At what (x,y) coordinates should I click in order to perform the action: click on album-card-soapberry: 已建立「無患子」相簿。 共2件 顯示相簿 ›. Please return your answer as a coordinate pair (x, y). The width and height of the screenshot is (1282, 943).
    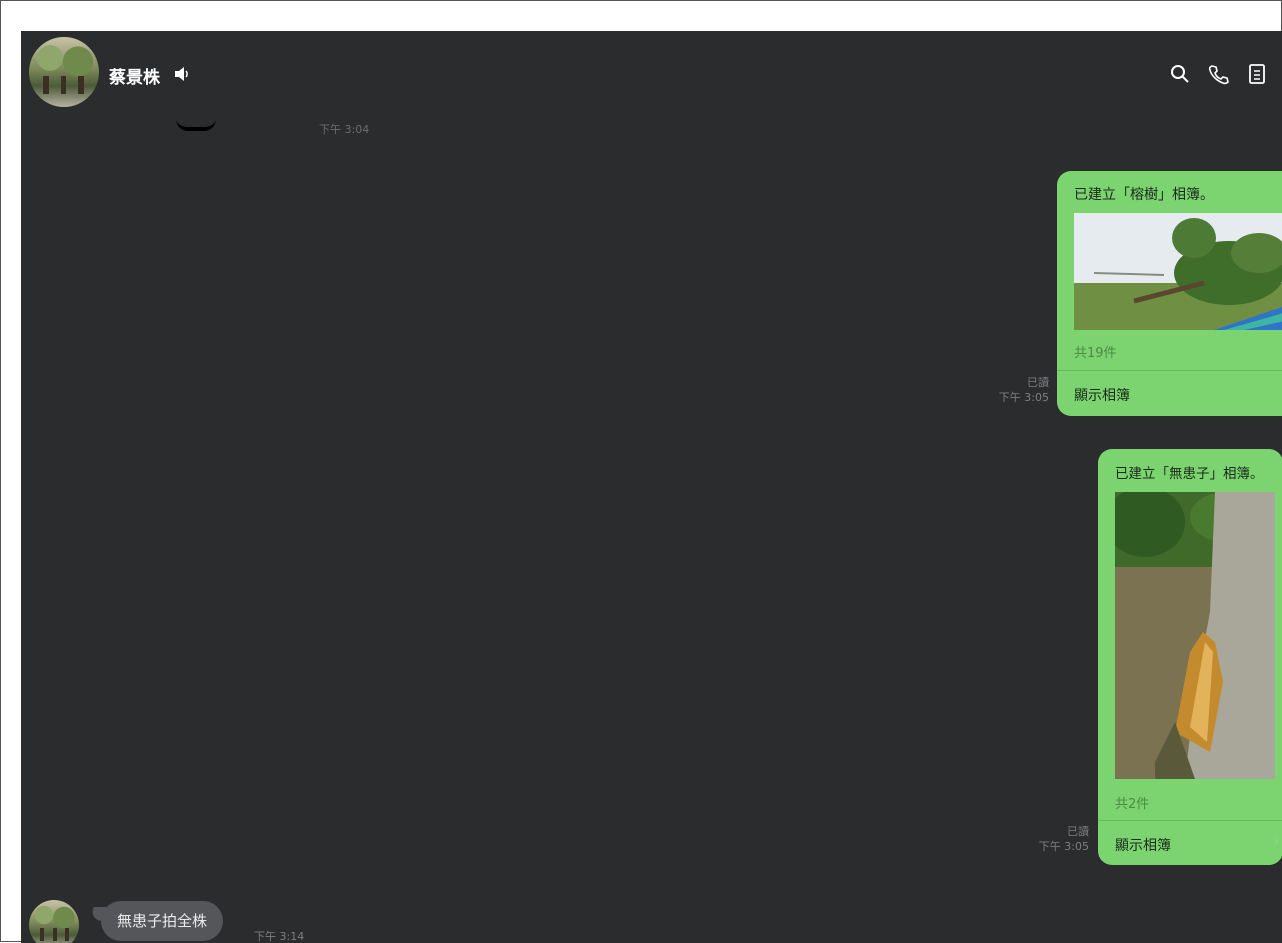
    Looking at the image, I should click on (1190, 657).